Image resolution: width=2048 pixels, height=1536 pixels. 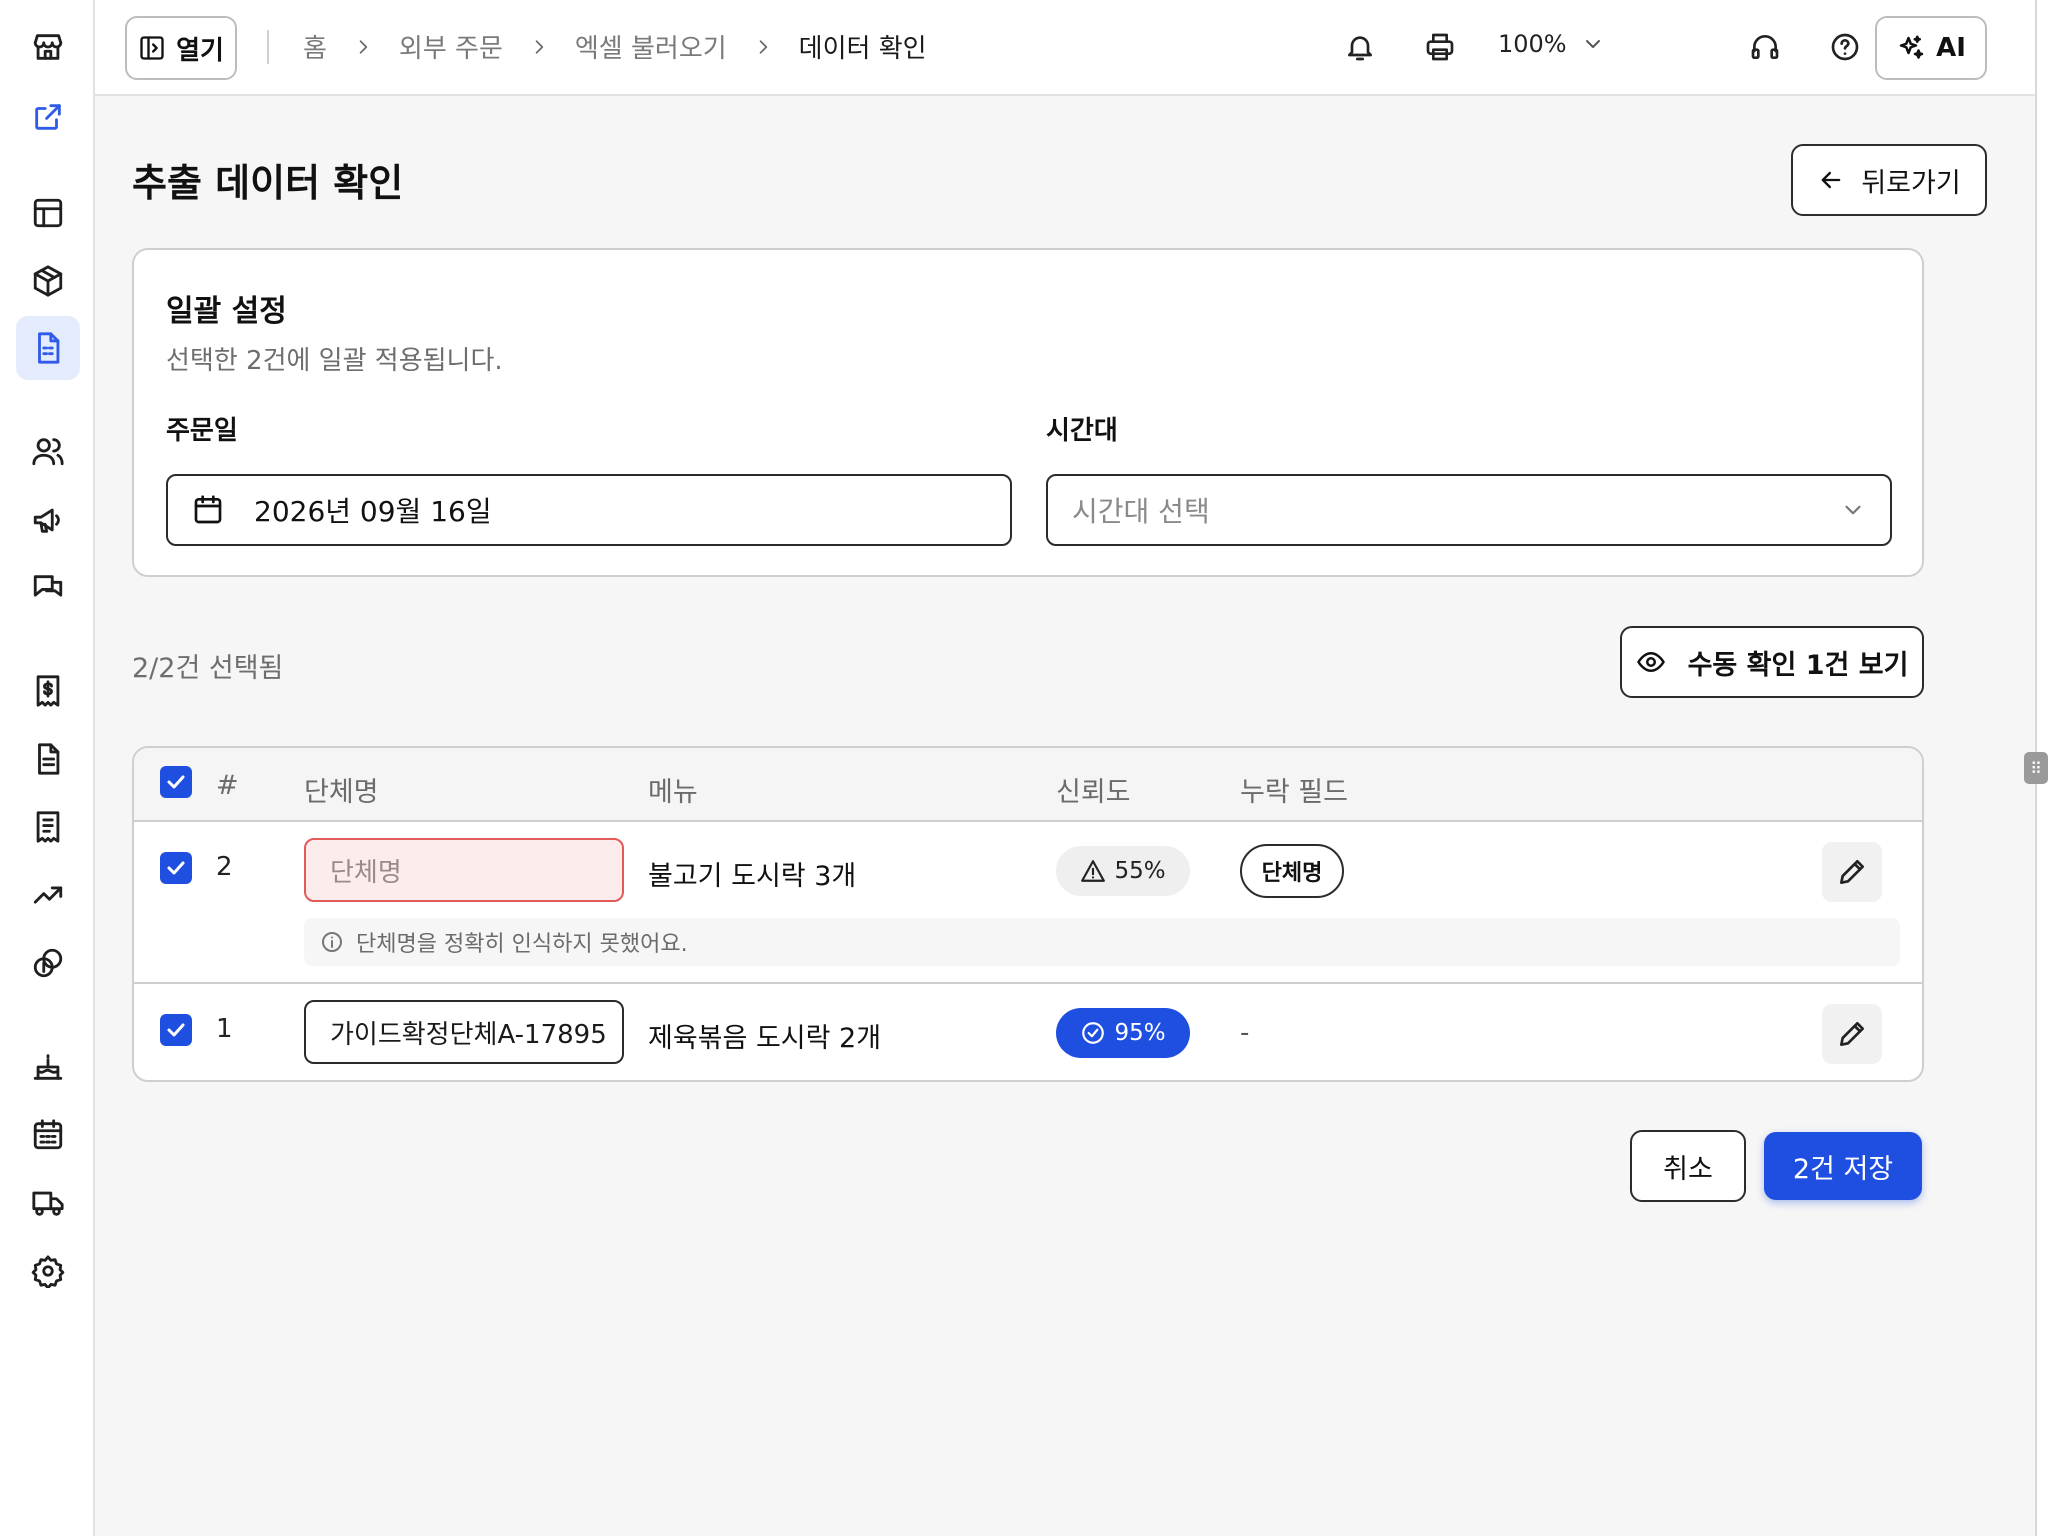 What do you see at coordinates (1141, 511) in the screenshot?
I see `time-slot-placeholder: 시간대 선택` at bounding box center [1141, 511].